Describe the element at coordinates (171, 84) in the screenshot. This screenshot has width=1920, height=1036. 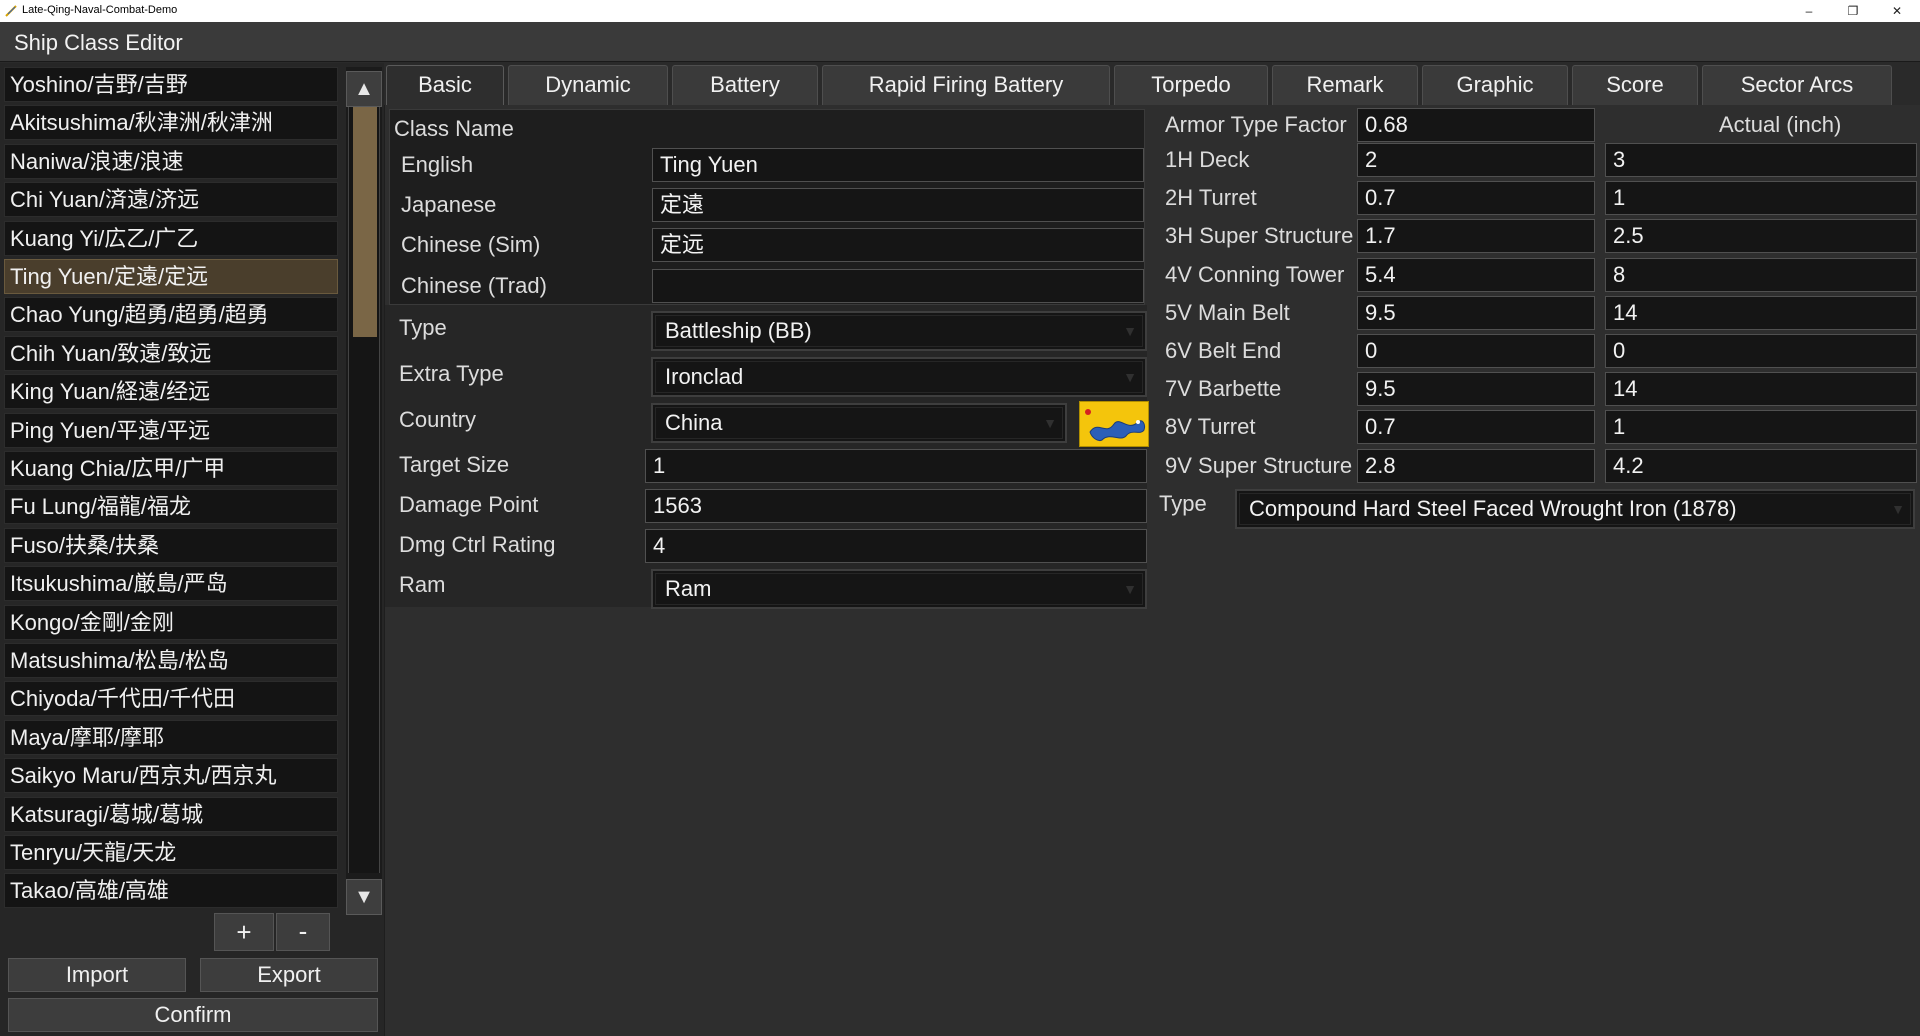
I see `ship-list-item: Yoshino/吉野/吉野` at that location.